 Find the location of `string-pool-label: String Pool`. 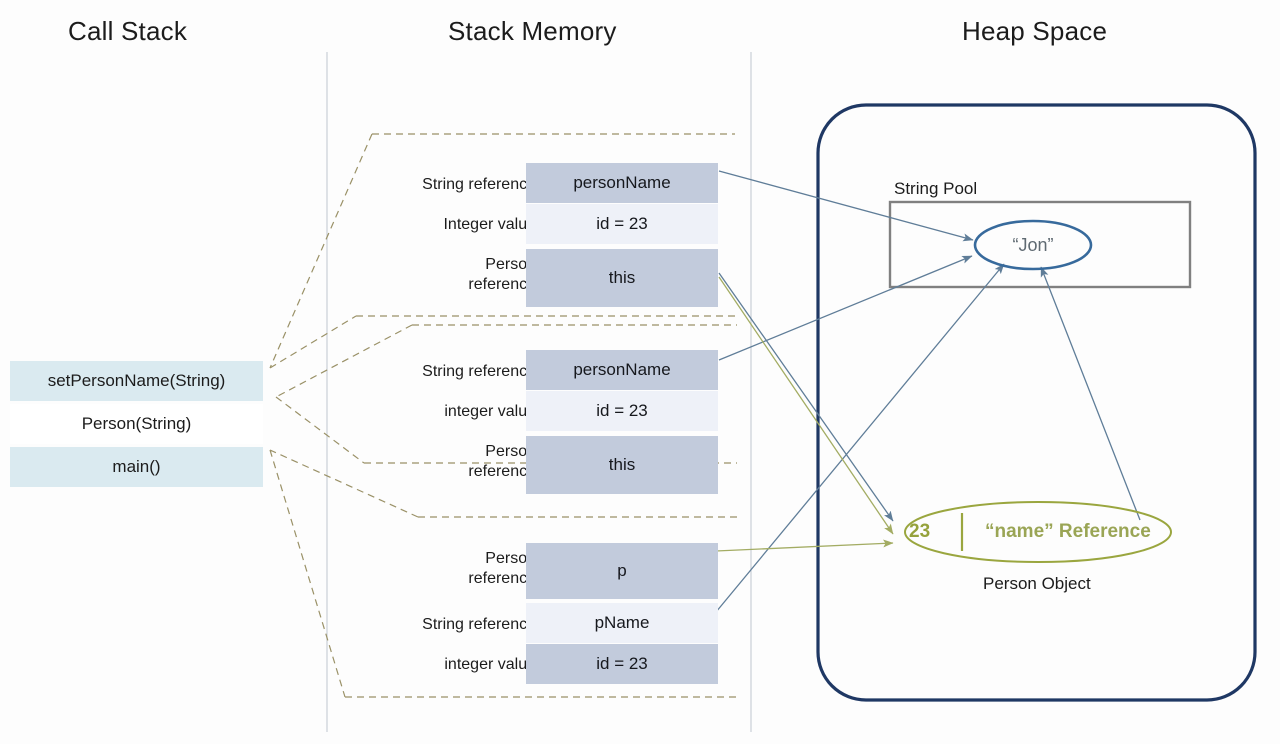

string-pool-label: String Pool is located at coordinates (936, 188).